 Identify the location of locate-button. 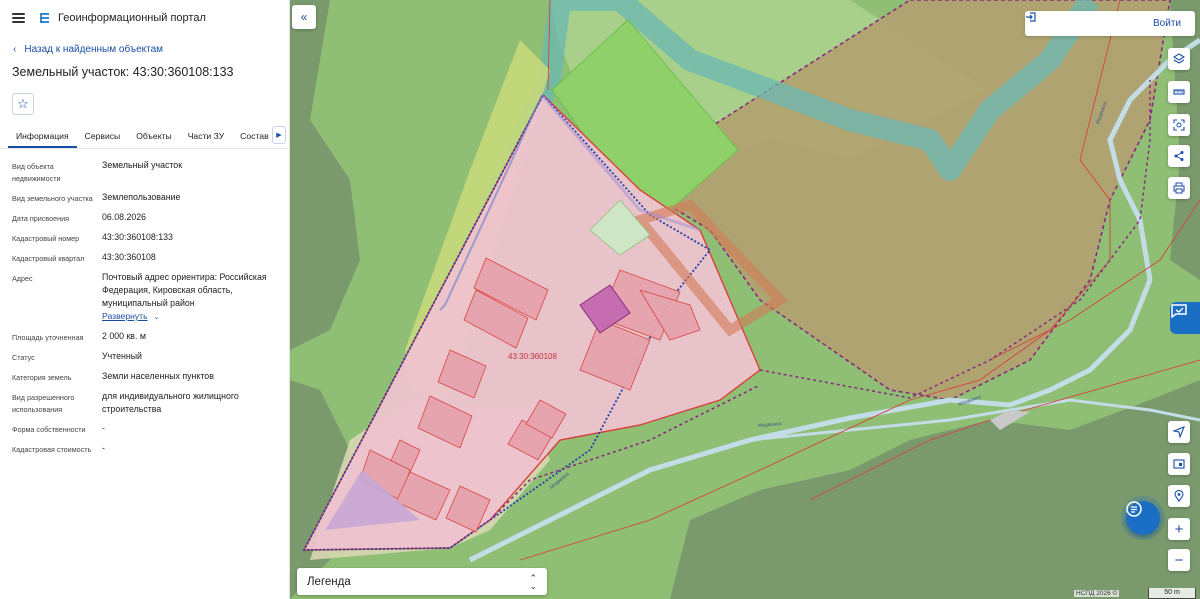
(1179, 432).